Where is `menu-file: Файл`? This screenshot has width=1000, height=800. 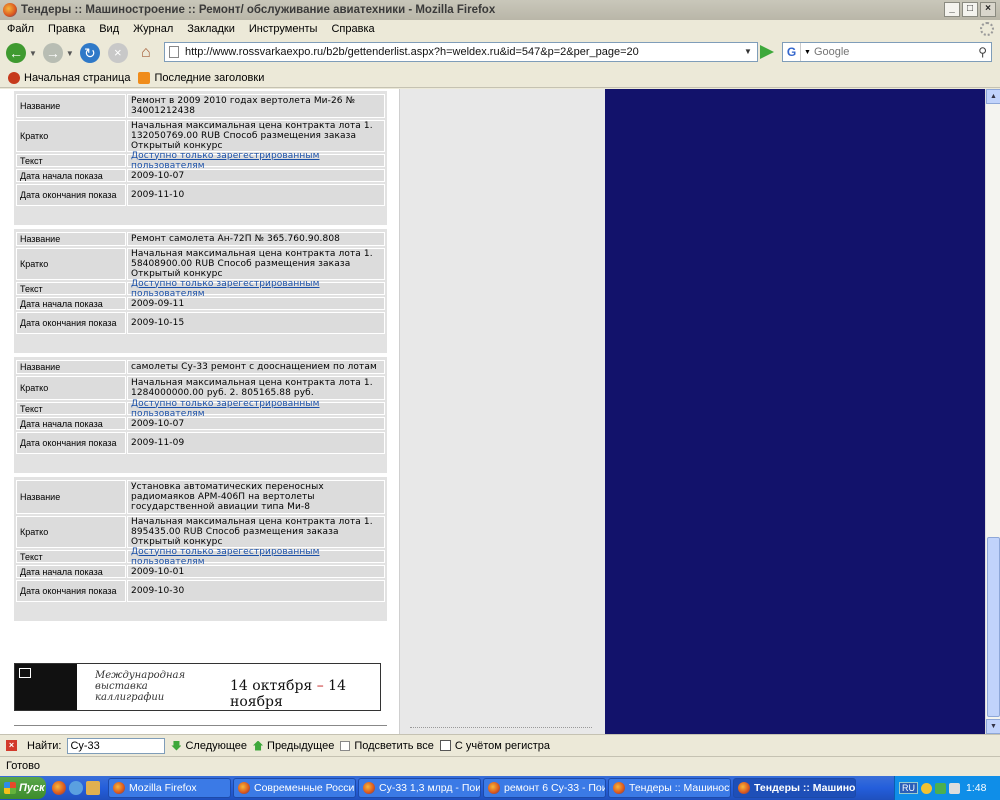 menu-file: Файл is located at coordinates (20, 29).